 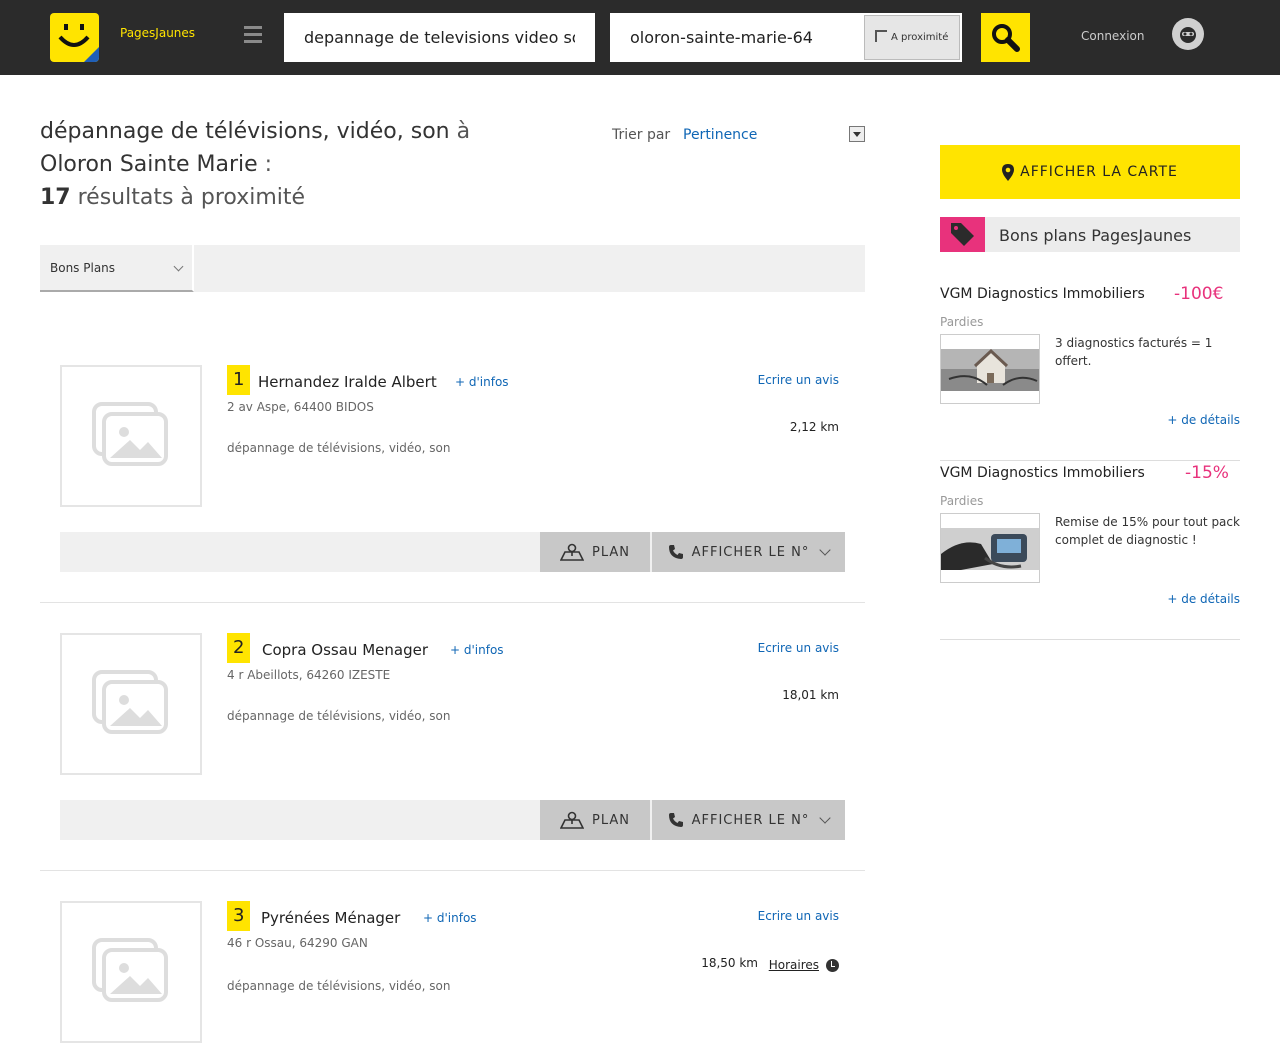 I want to click on house-model-image, so click(x=990, y=369).